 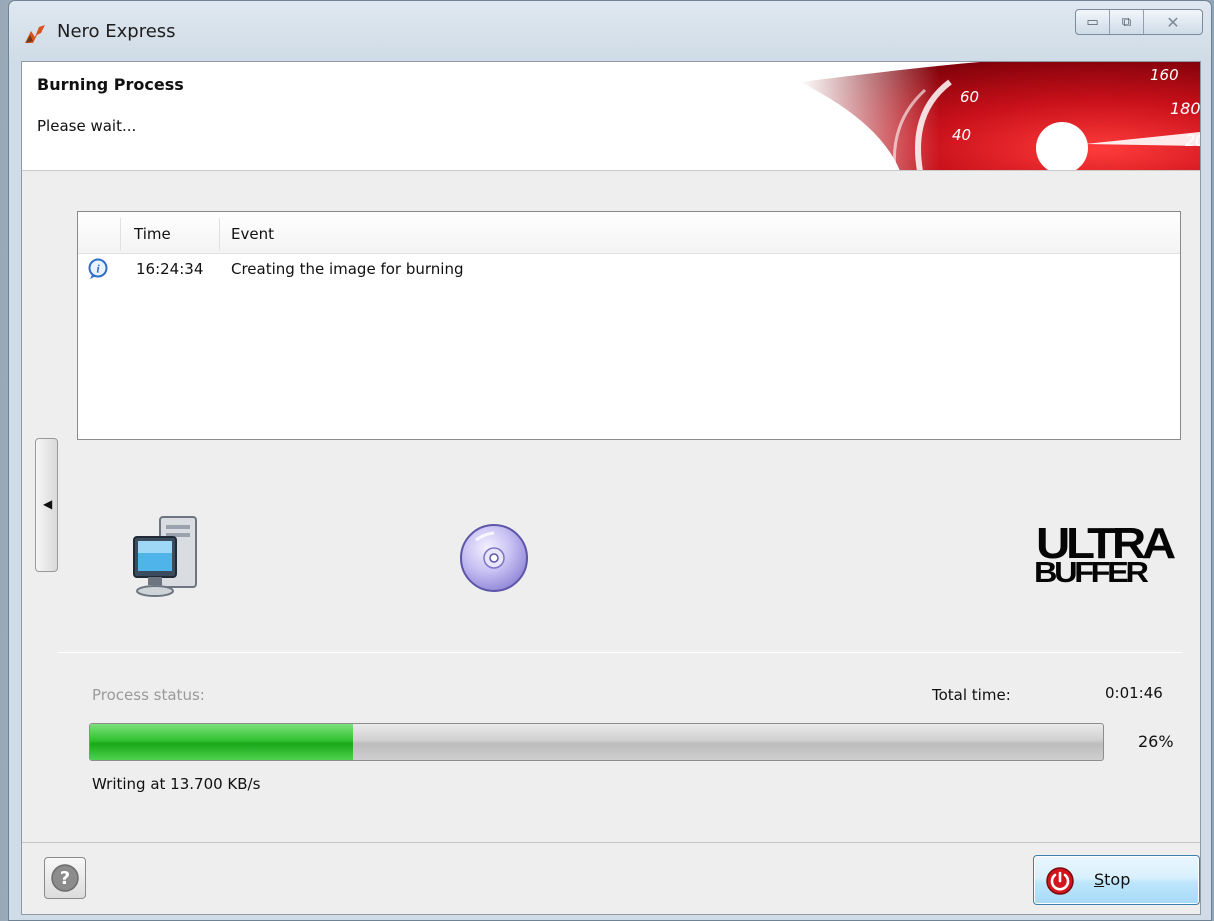 I want to click on window-controls: ▭ ⧉ ✕, so click(x=1139, y=22).